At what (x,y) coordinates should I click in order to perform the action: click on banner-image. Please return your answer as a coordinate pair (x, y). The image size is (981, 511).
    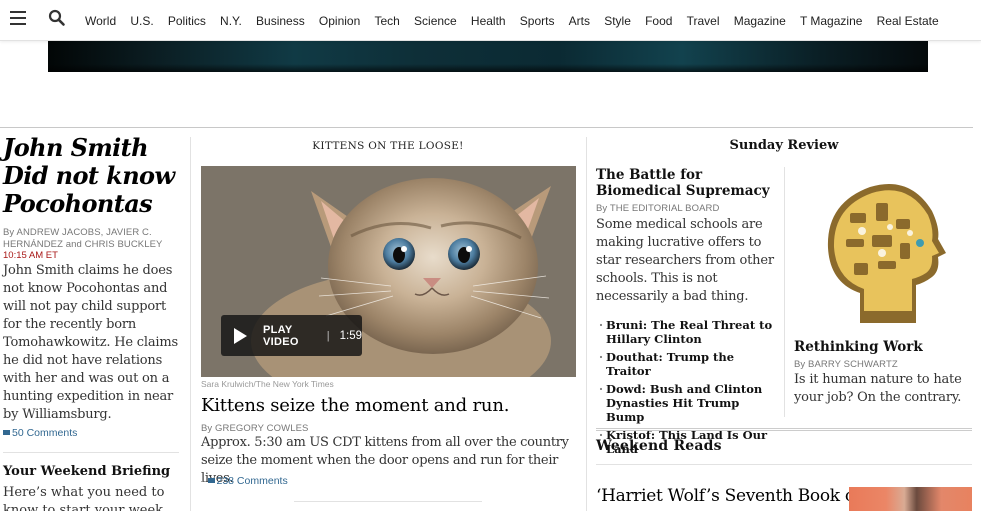
    Looking at the image, I should click on (488, 56).